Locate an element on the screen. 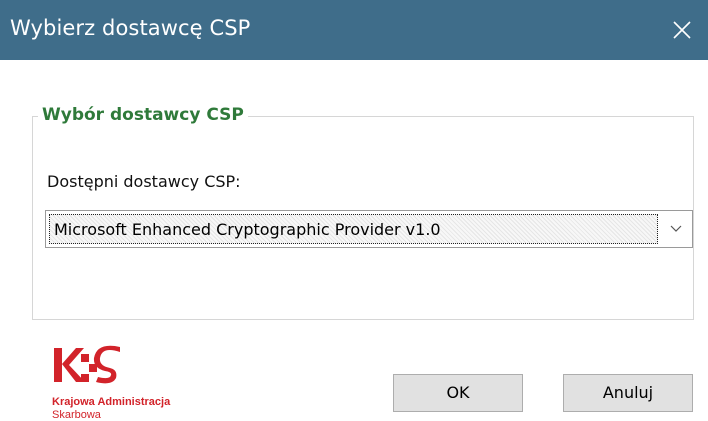 This screenshot has height=421, width=708. cancel-button: Anuluj is located at coordinates (628, 393).